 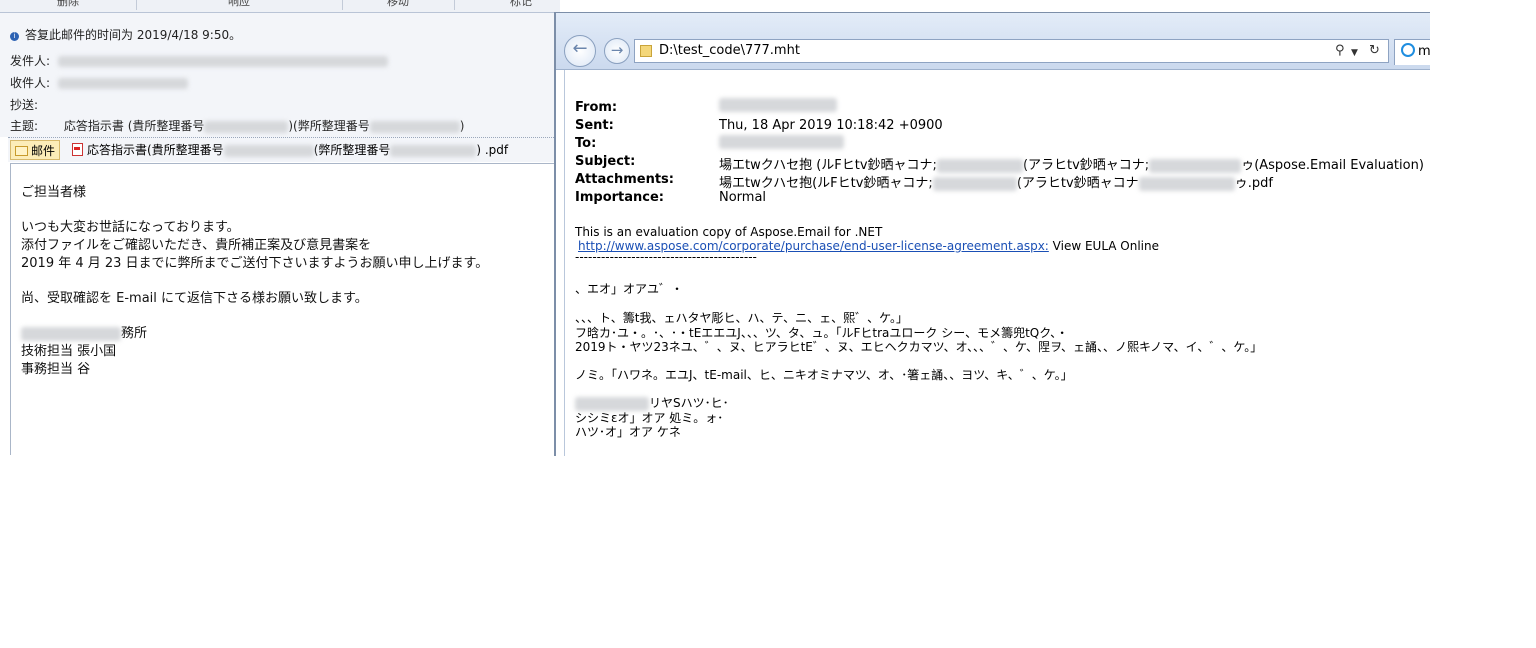 I want to click on body-line-1: いつも大変お世話になっております。, so click(x=130, y=227).